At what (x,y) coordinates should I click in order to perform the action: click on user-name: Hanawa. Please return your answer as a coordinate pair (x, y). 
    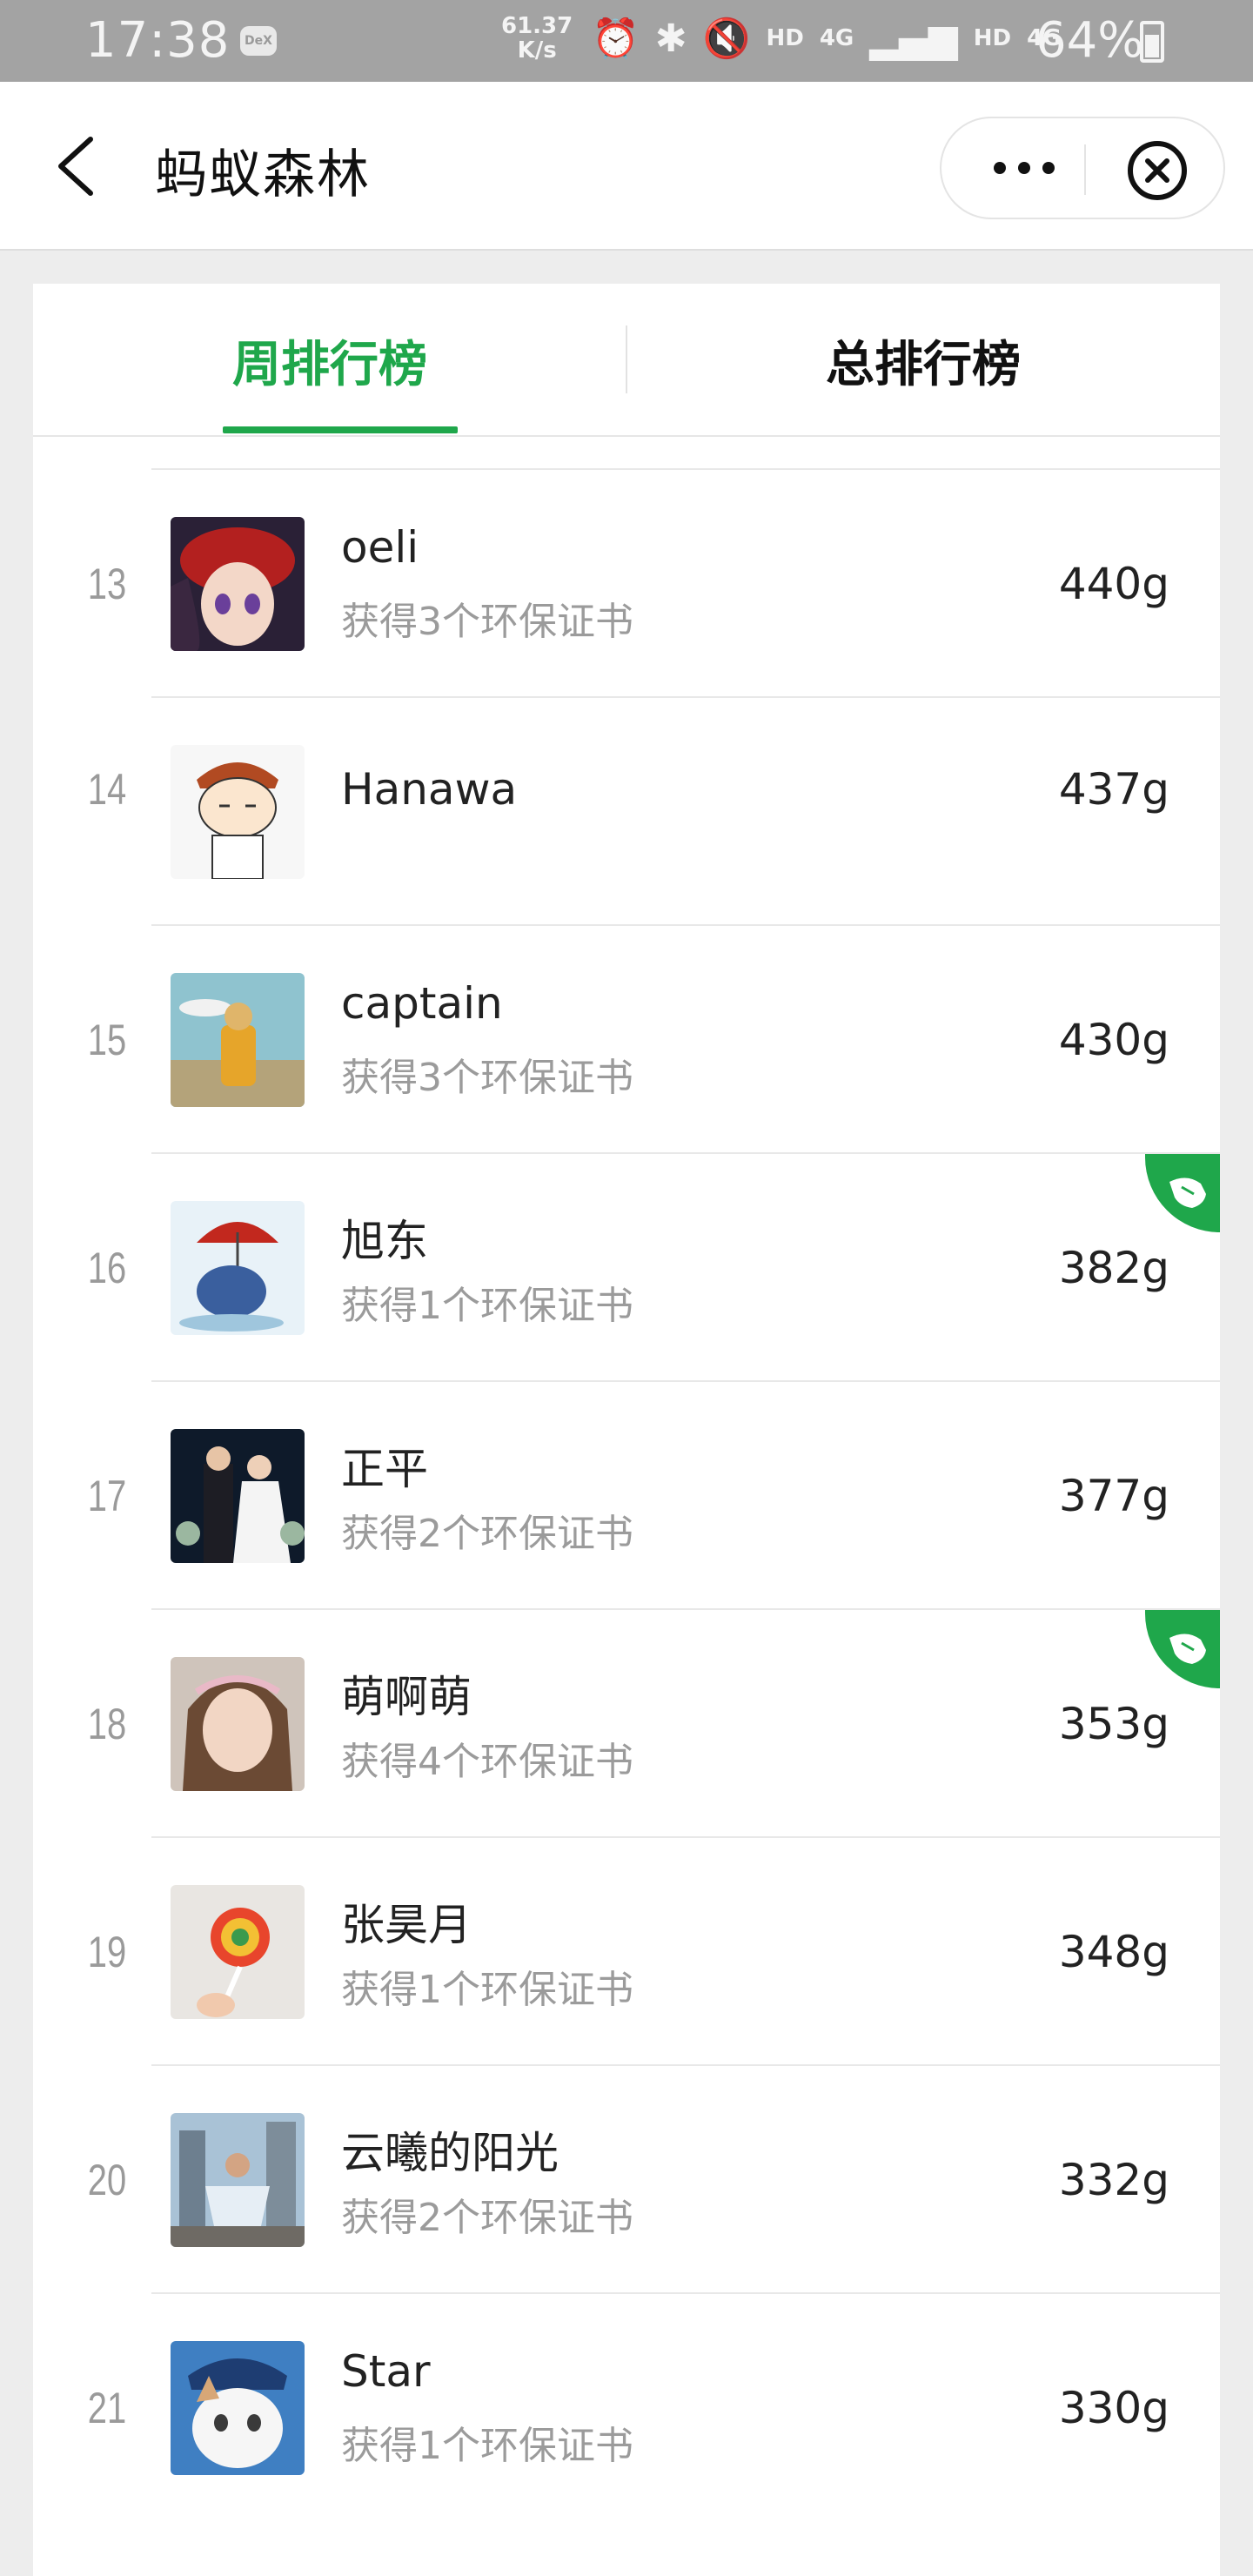
    Looking at the image, I should click on (429, 789).